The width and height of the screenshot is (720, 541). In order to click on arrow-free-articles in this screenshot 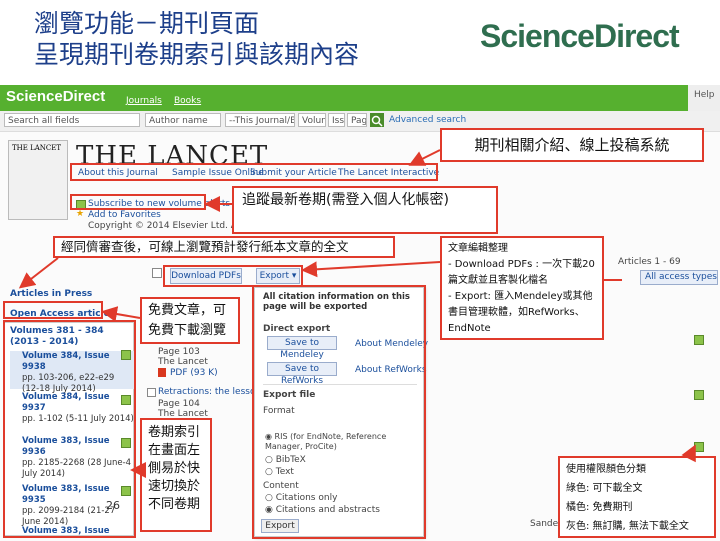, I will do `click(121, 314)`.